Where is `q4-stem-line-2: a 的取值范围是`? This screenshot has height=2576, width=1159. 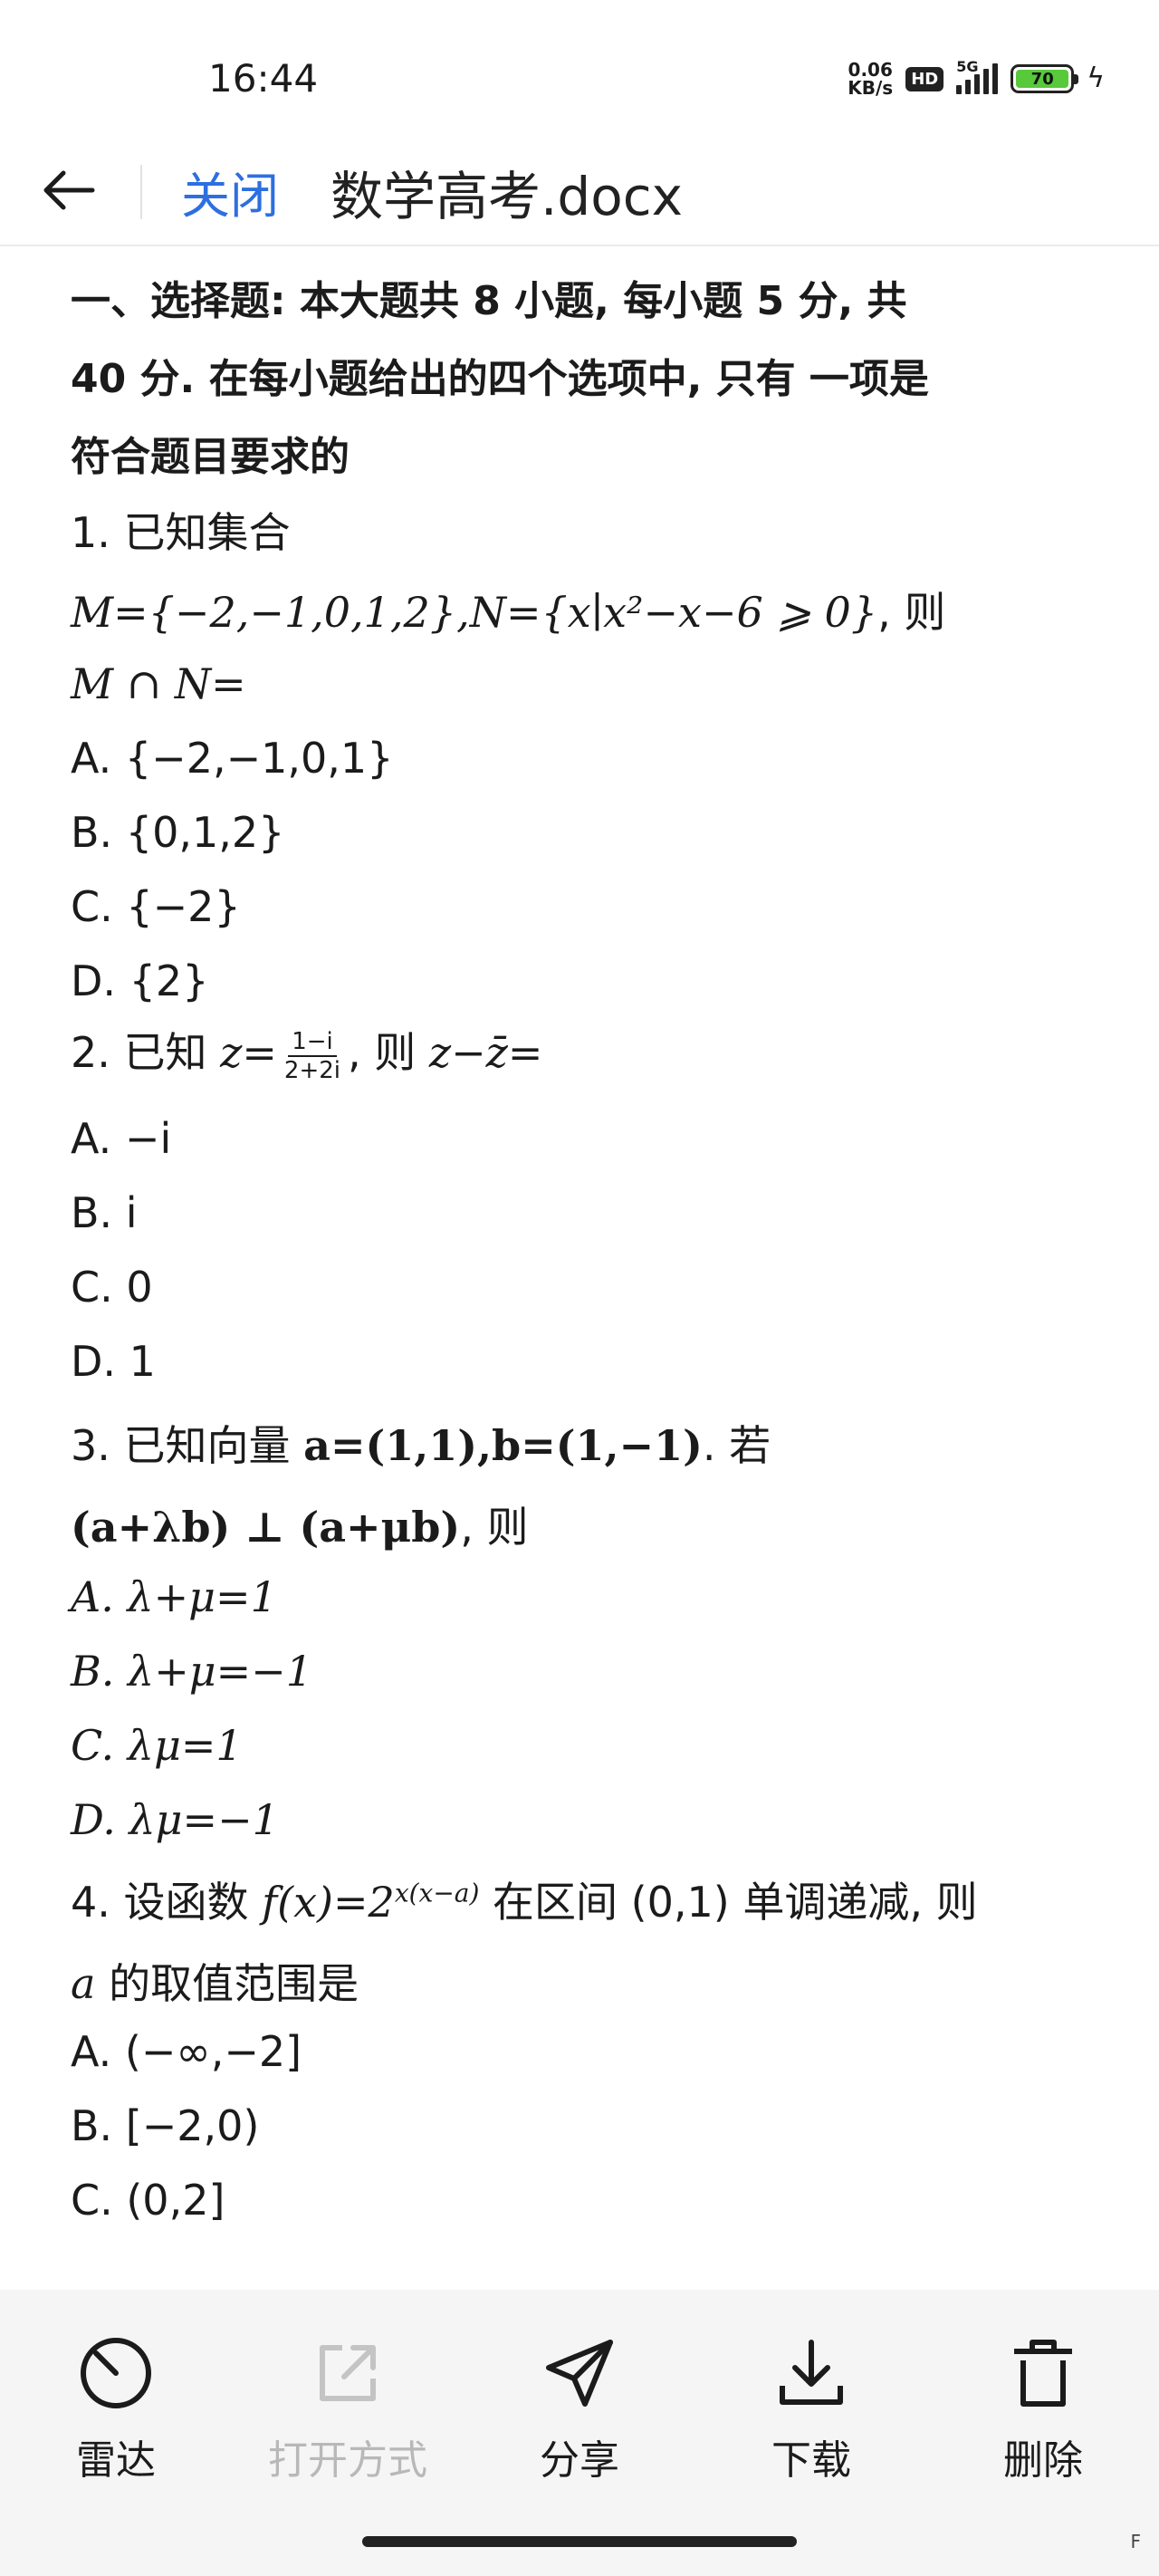 q4-stem-line-2: a 的取值范围是 is located at coordinates (215, 1981).